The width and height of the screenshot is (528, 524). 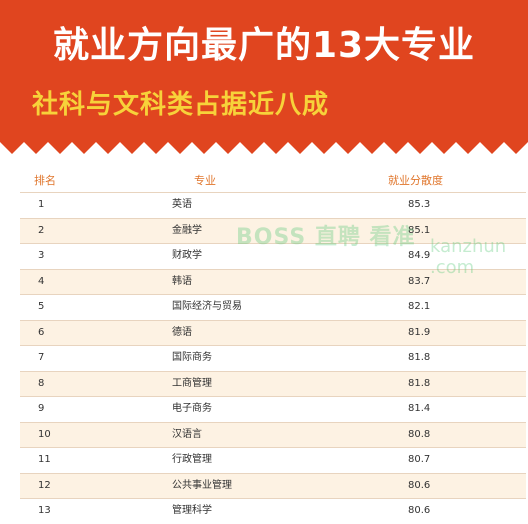 What do you see at coordinates (41, 306) in the screenshot?
I see `rank-cell: 5` at bounding box center [41, 306].